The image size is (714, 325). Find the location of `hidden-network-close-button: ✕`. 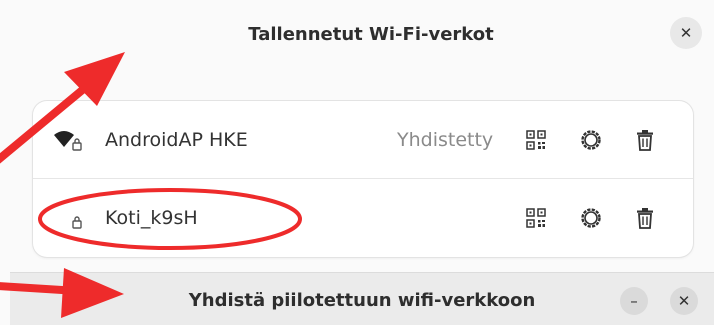

hidden-network-close-button: ✕ is located at coordinates (684, 301).